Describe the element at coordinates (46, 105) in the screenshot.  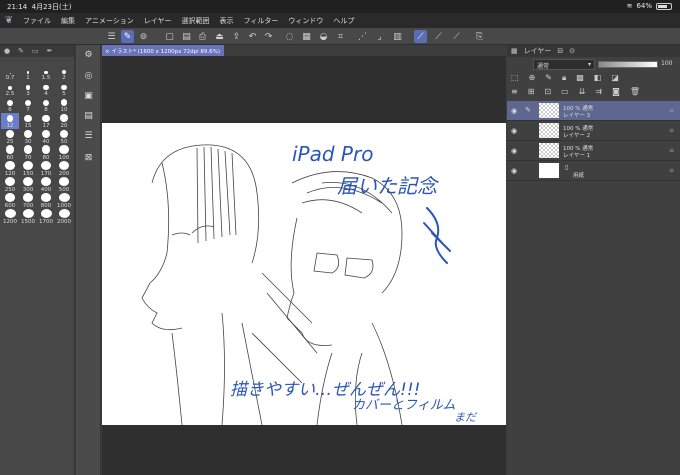
I see `brush-size-option: 8` at that location.